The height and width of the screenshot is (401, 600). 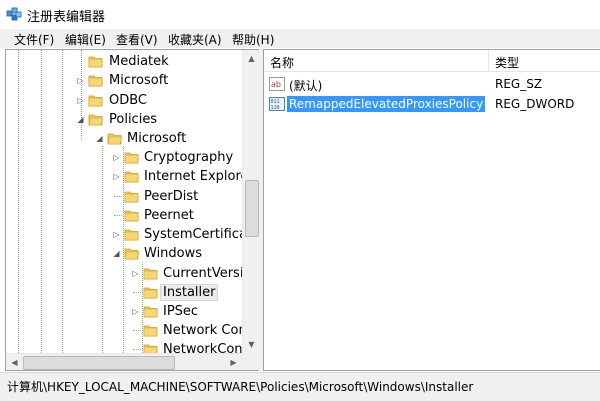 I want to click on scroll-corner, so click(x=250, y=361).